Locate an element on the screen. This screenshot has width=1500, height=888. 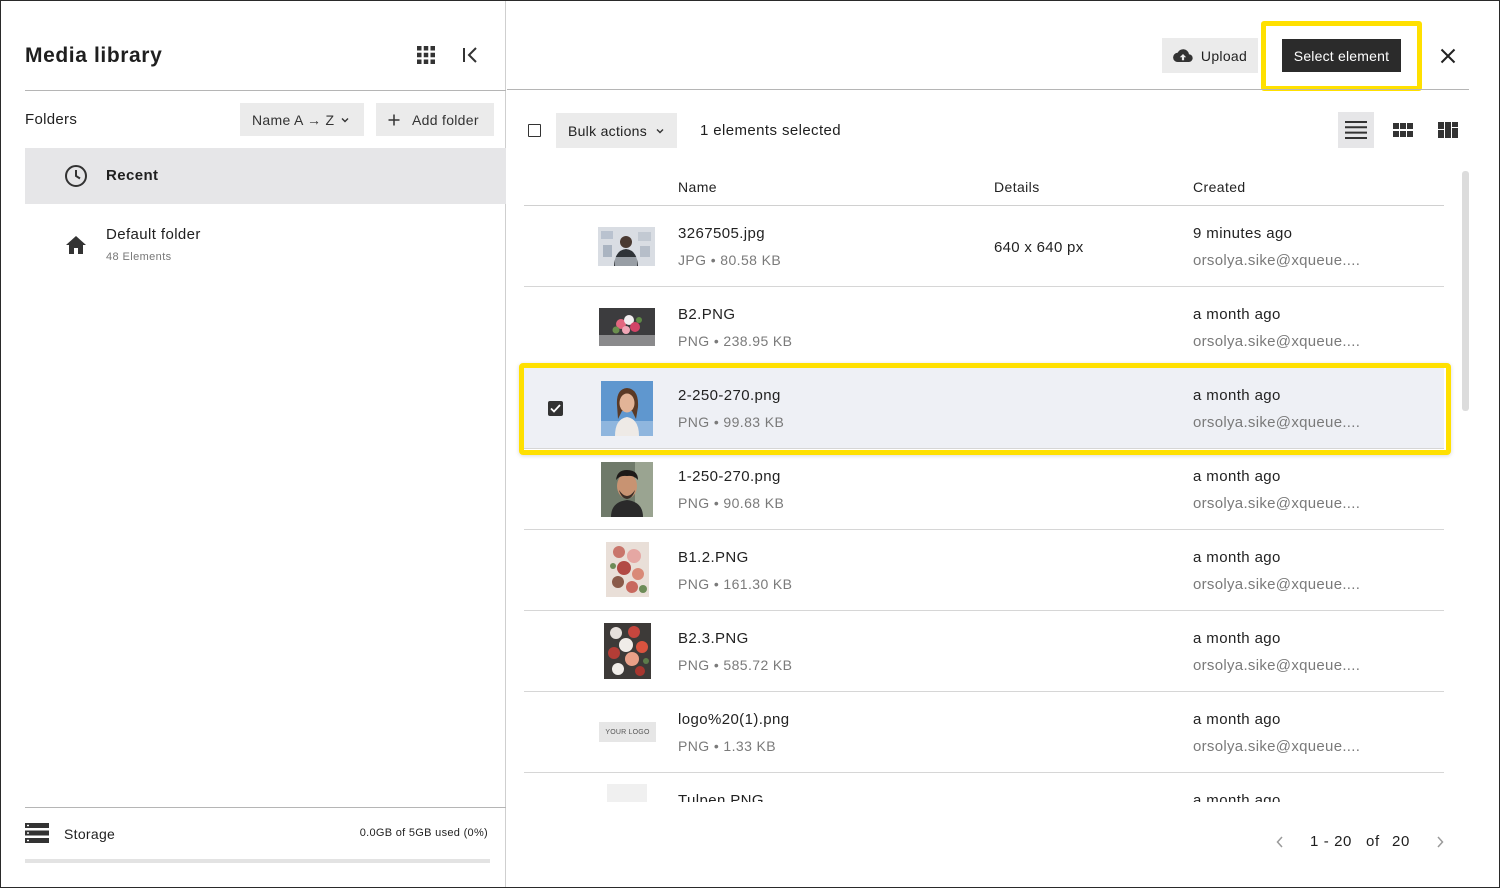
folder-item-recent: Recent is located at coordinates (265, 176).